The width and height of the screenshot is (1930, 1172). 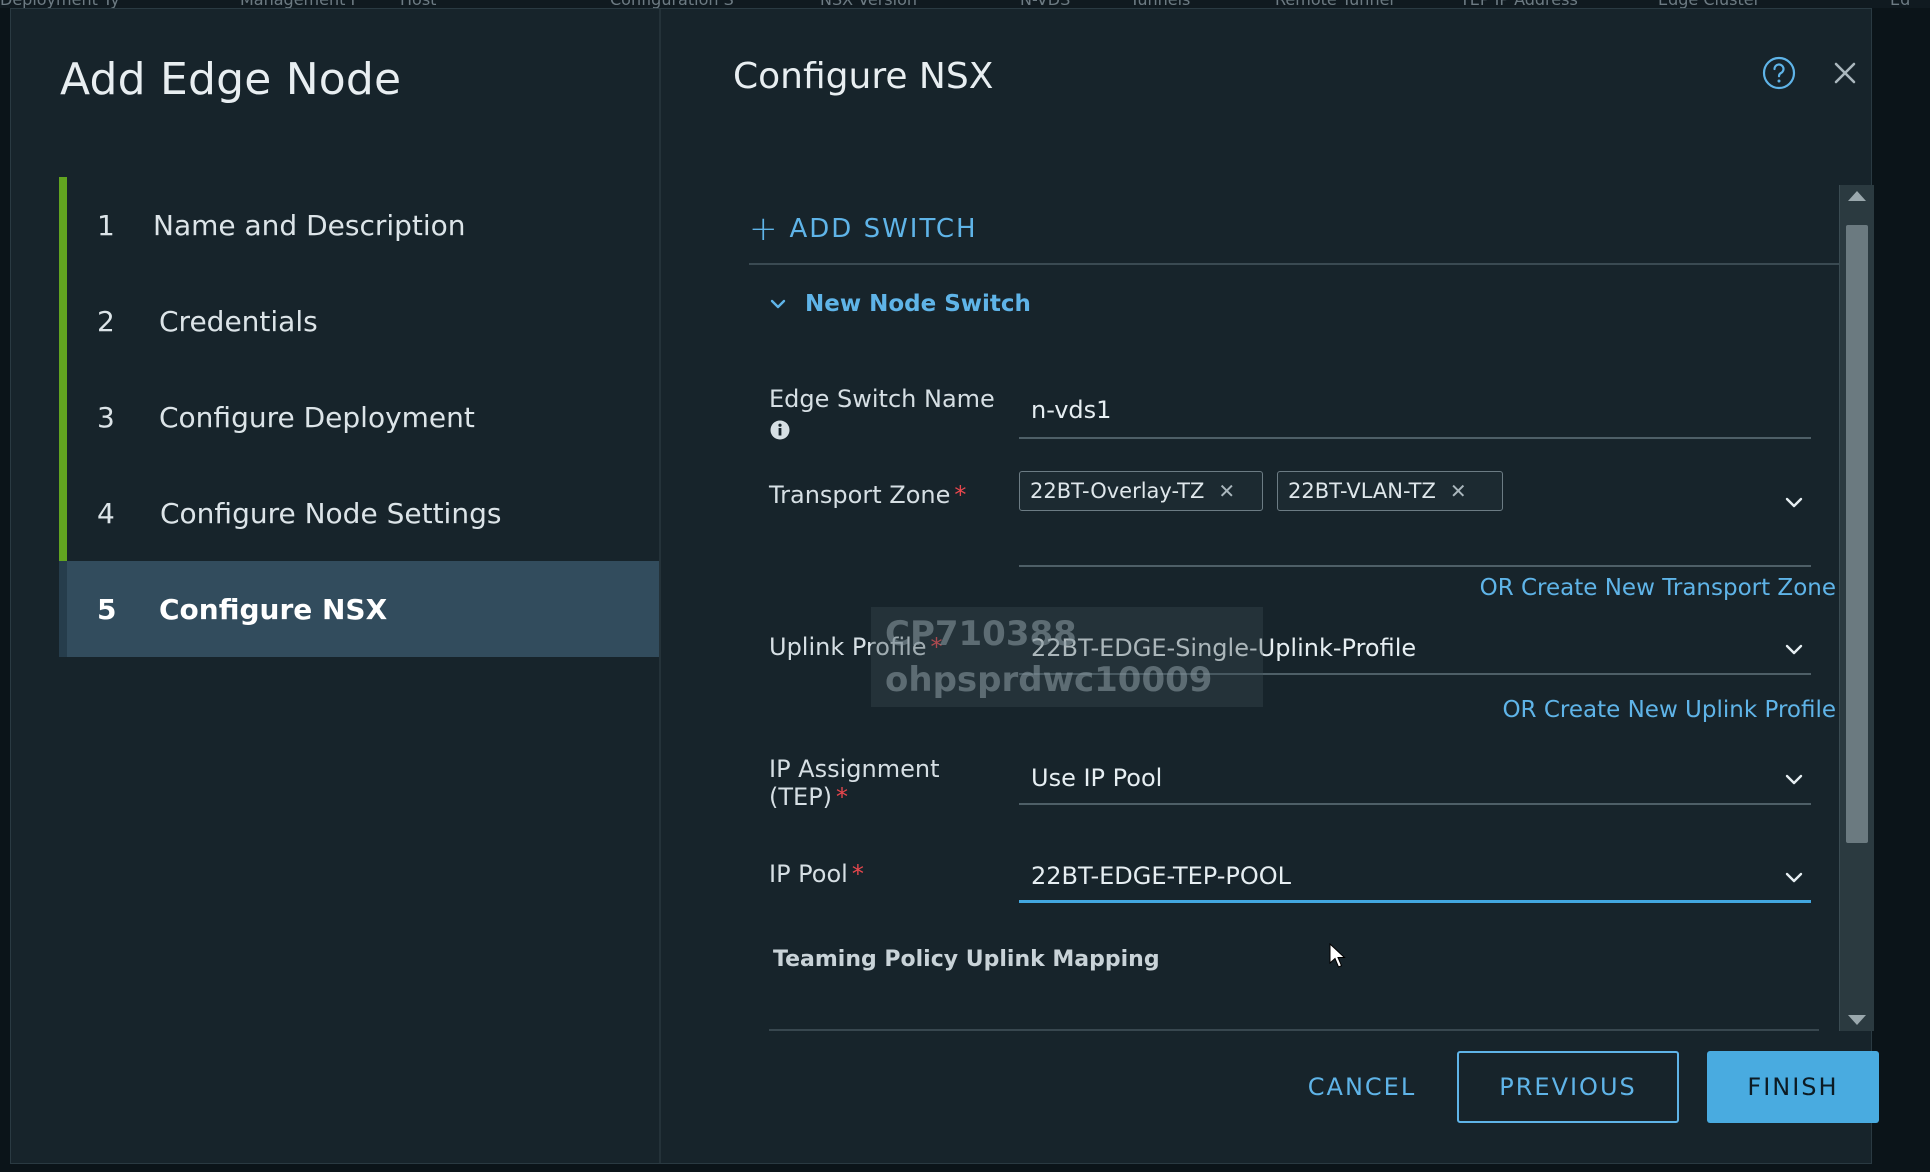 I want to click on step-name-and-description: 1 Name and Description, so click(x=359, y=225).